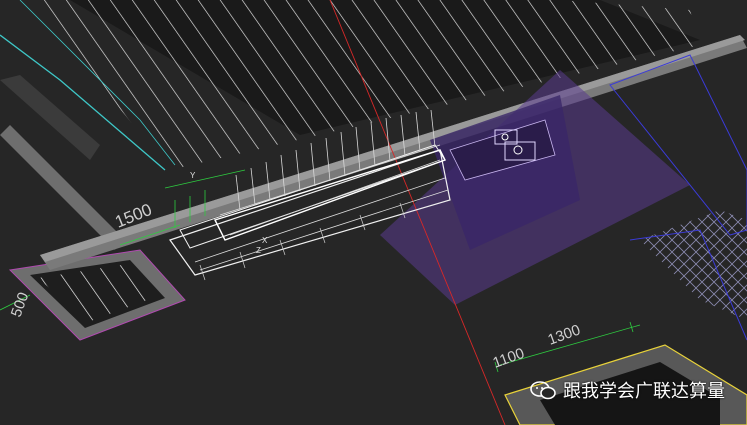 This screenshot has width=747, height=425. What do you see at coordinates (60, 162) in the screenshot?
I see `wall-left` at bounding box center [60, 162].